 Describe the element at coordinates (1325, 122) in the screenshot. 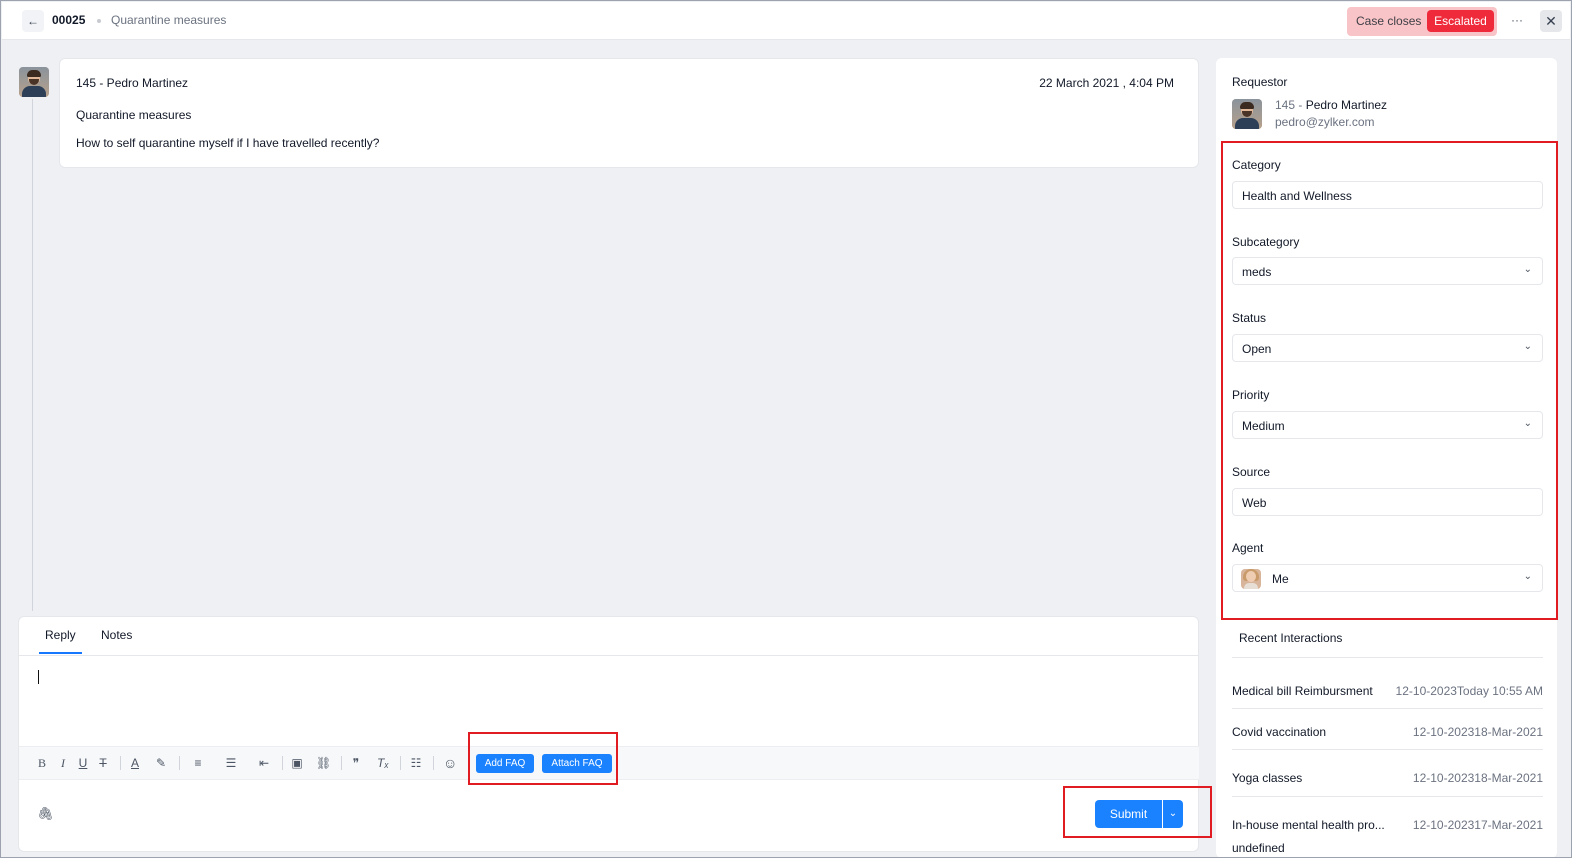

I see `requestor-email: pedro@zylker.com` at that location.